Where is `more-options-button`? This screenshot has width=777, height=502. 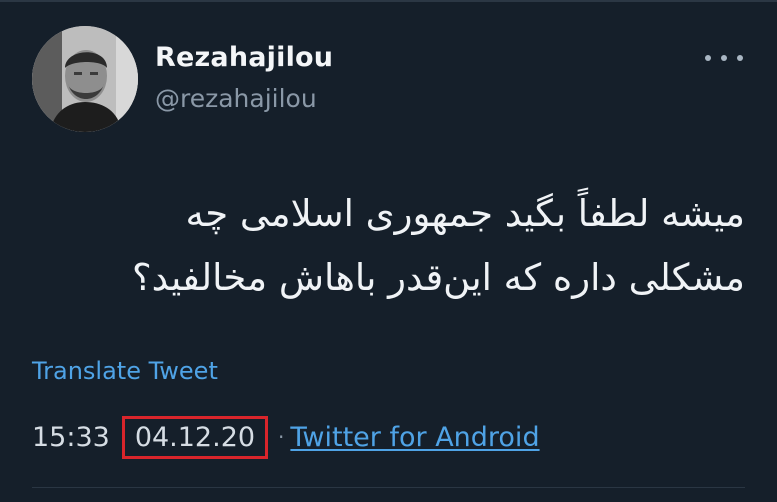 more-options-button is located at coordinates (724, 58).